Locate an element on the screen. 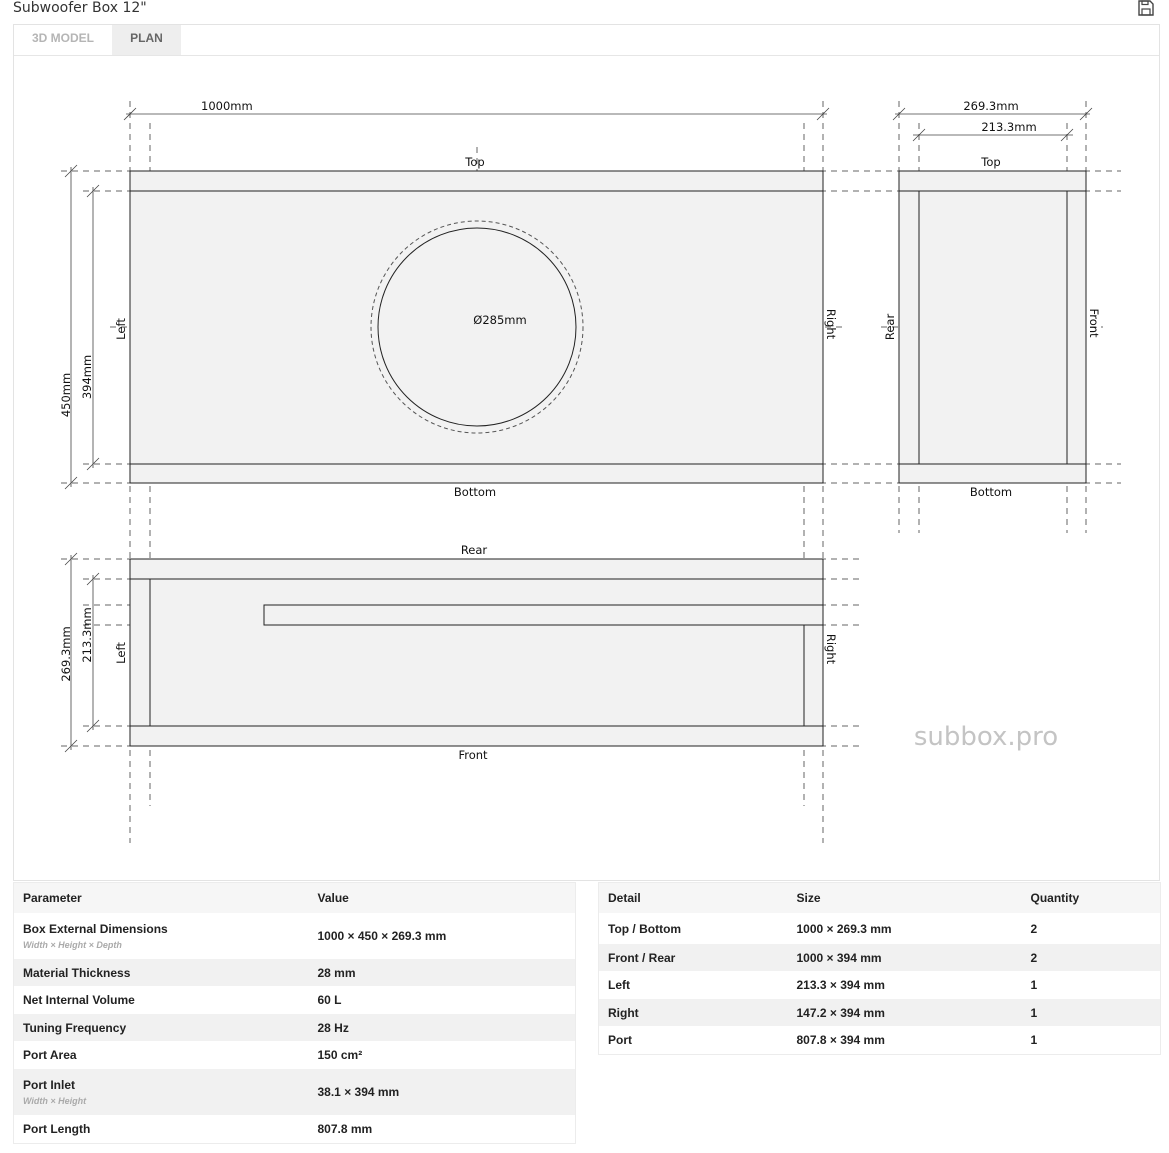  table-row: Net Internal Volume 60 L is located at coordinates (294, 1000).